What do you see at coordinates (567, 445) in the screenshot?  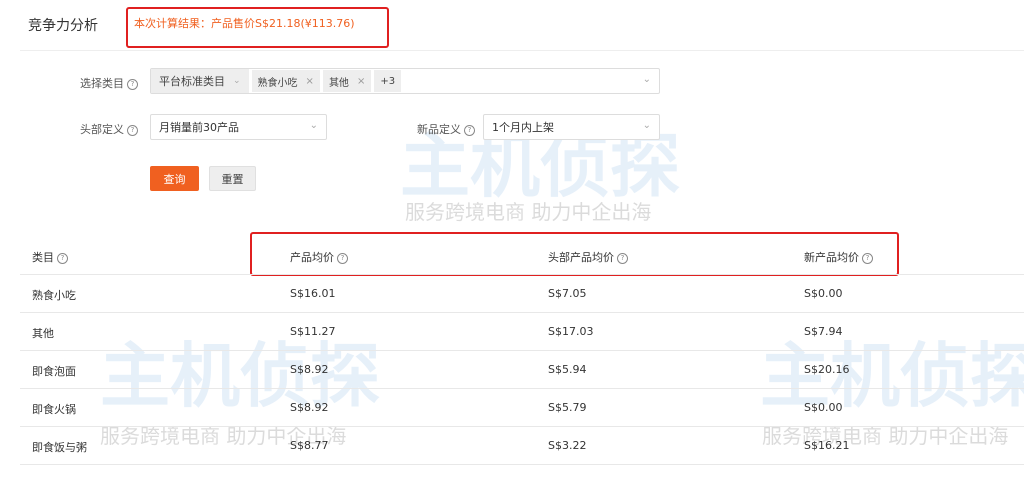 I see `table-cell-head-avg-price: S$3.22` at bounding box center [567, 445].